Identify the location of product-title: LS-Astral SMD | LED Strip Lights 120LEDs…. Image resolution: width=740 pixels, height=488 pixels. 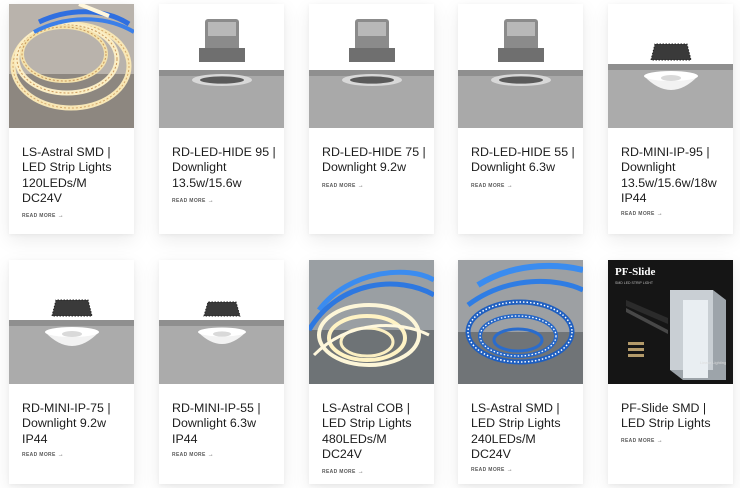
(76, 176).